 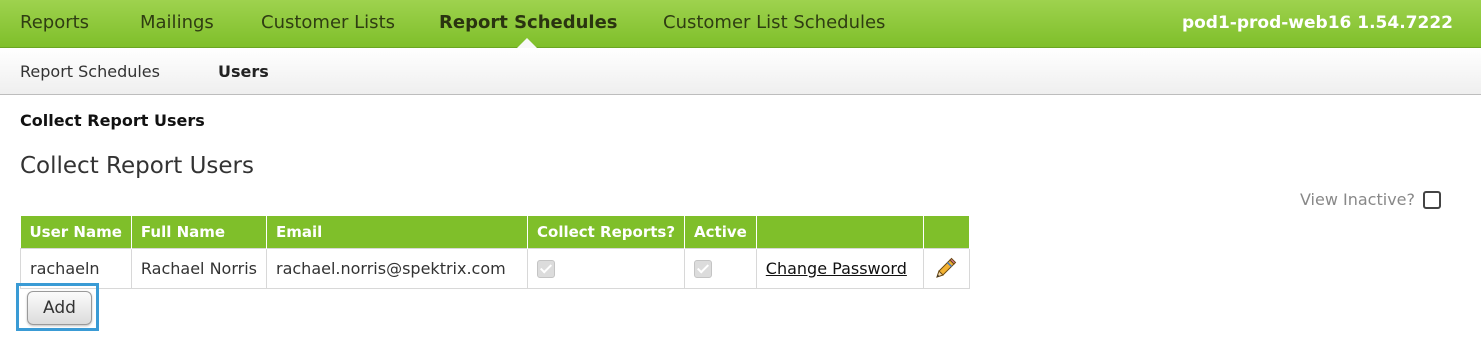 What do you see at coordinates (90, 72) in the screenshot?
I see `subtab-report-schedules: Report Schedules` at bounding box center [90, 72].